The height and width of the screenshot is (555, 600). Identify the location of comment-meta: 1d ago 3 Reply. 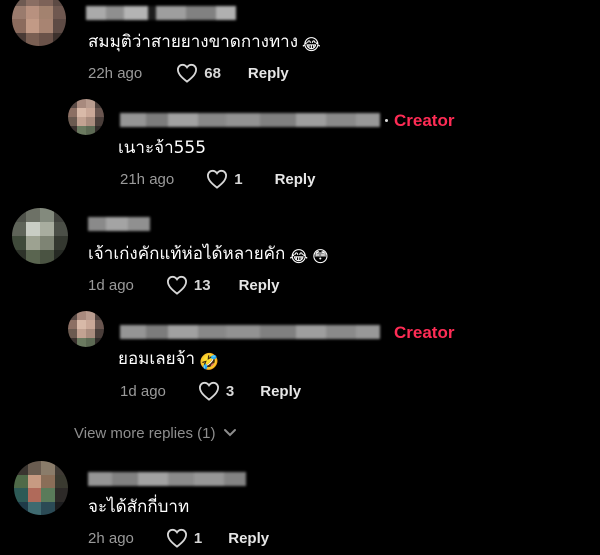
(210, 391).